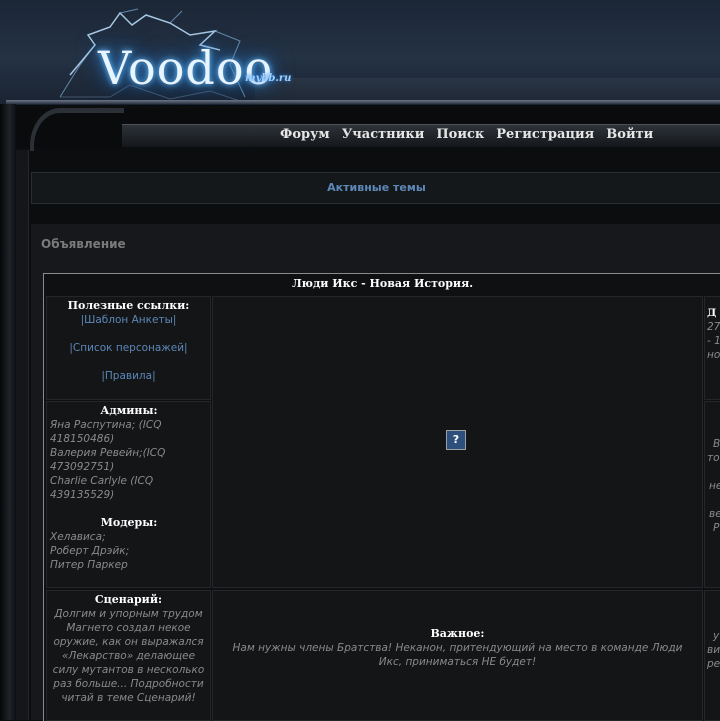  I want to click on important-heading: Важное:, so click(457, 633).